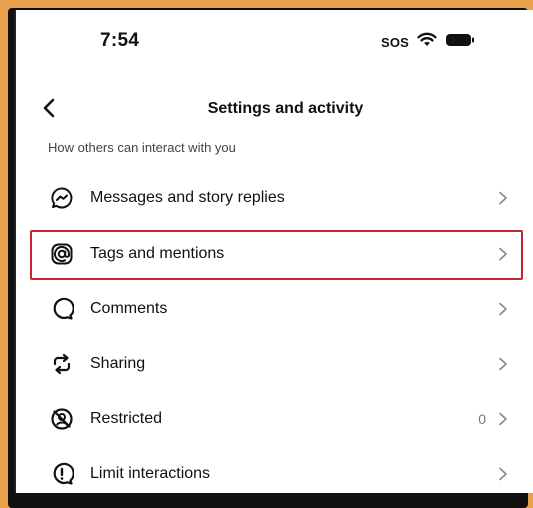  I want to click on sos-indicator: SOS, so click(395, 42).